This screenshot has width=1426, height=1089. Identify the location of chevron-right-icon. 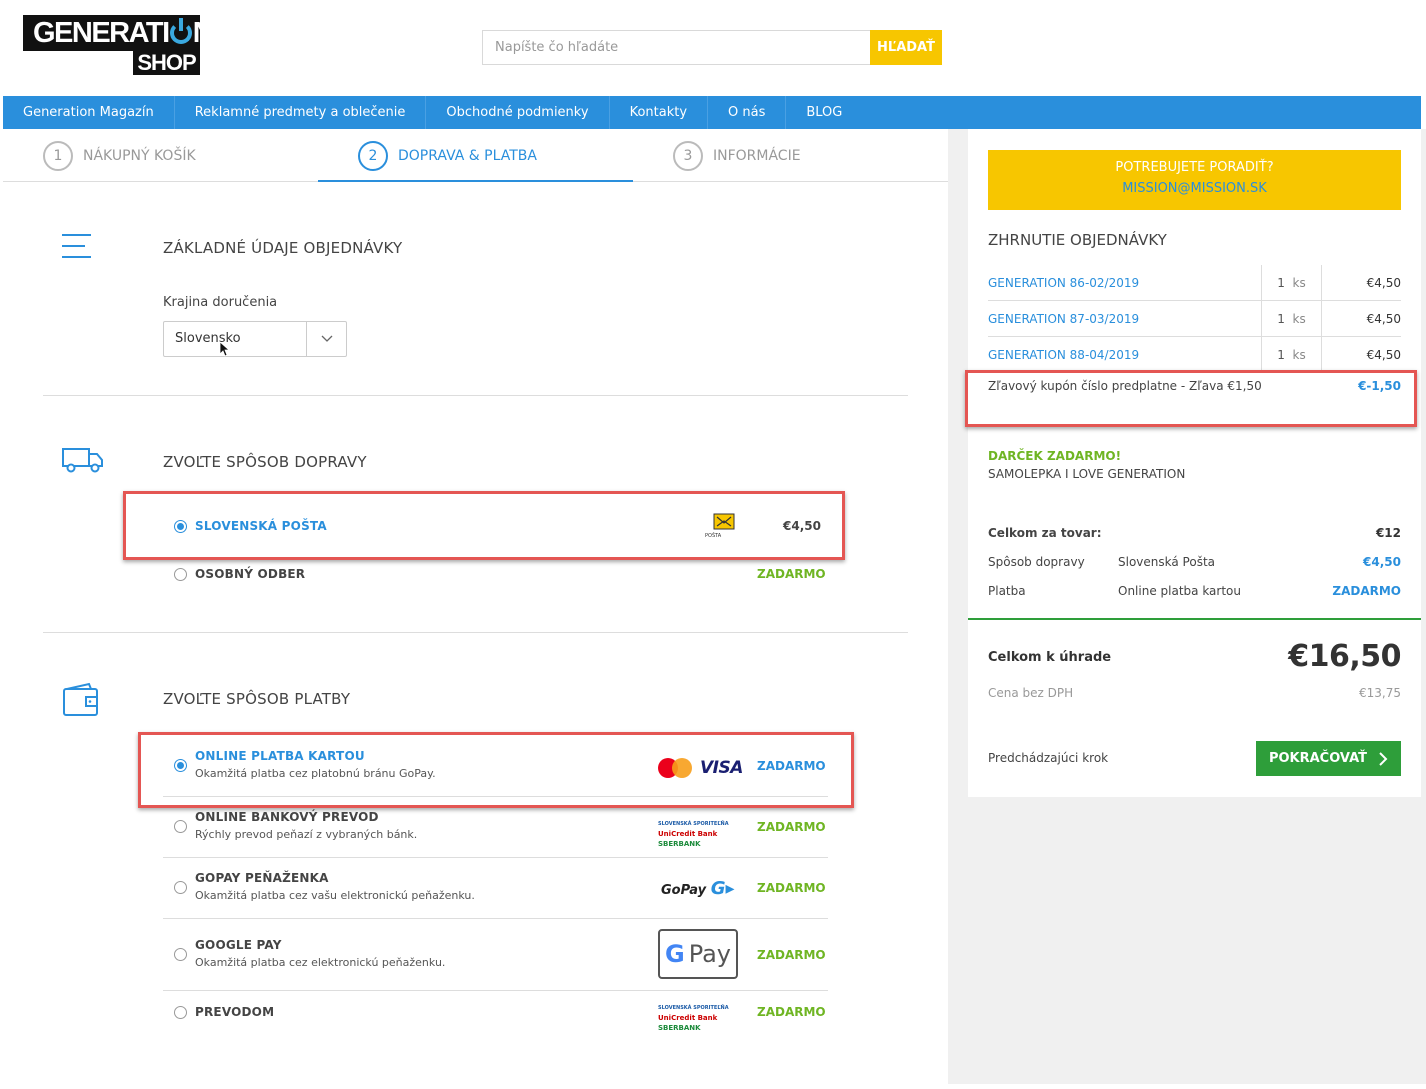
(1383, 758).